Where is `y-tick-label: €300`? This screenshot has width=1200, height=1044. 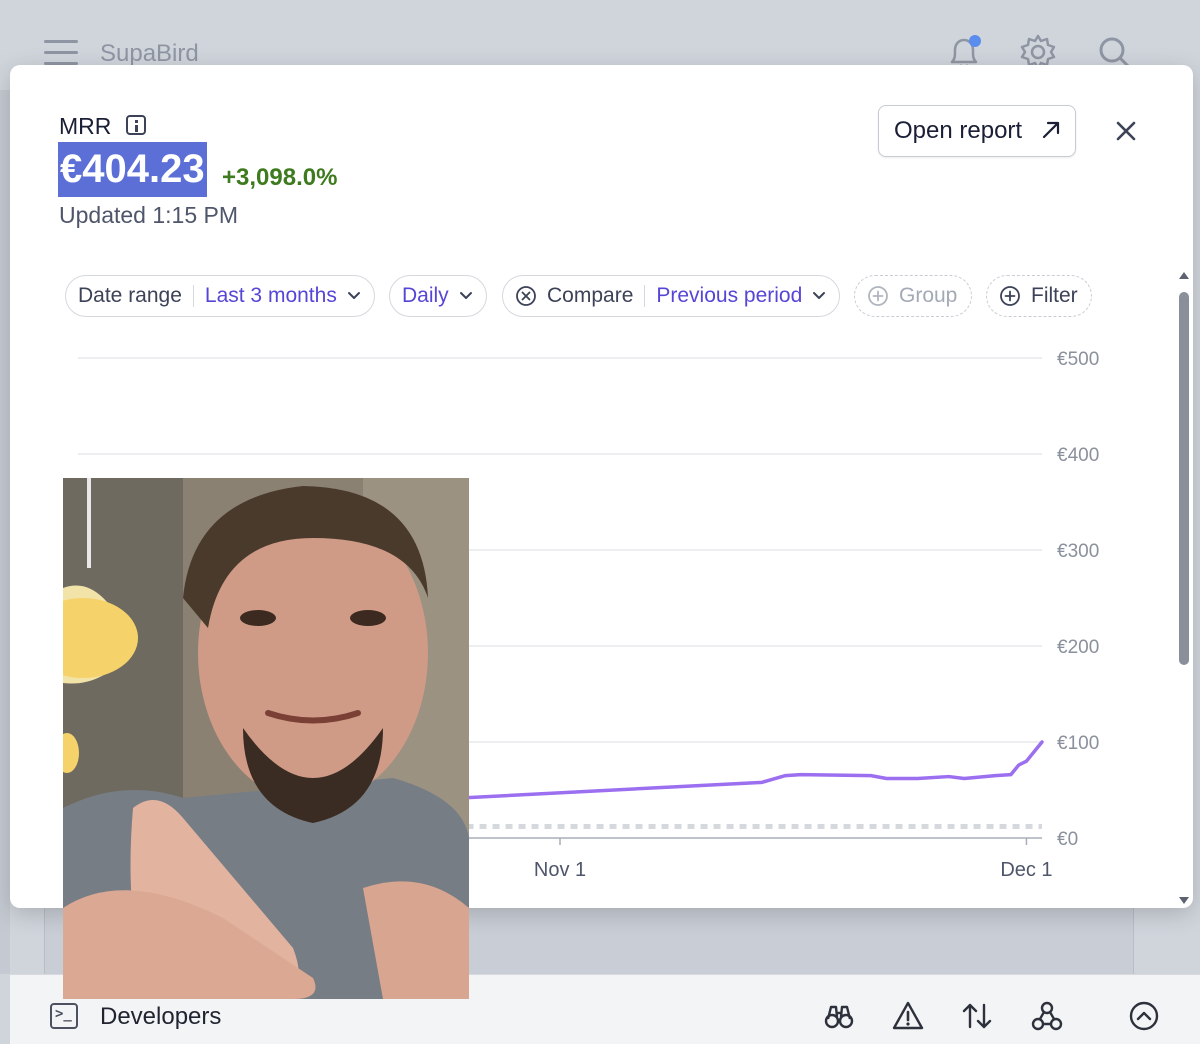
y-tick-label: €300 is located at coordinates (1078, 551).